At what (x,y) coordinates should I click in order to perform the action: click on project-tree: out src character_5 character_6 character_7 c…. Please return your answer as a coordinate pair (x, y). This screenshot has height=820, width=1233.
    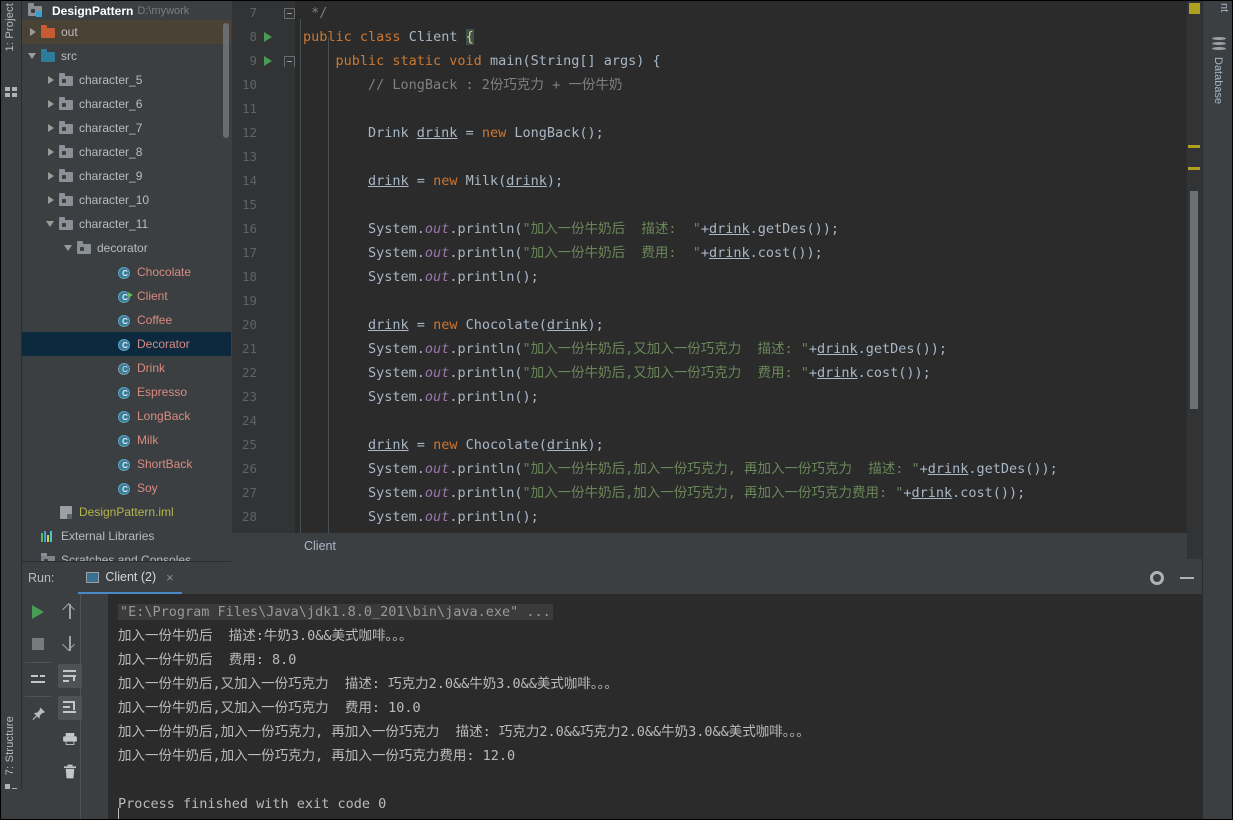
    Looking at the image, I should click on (126, 290).